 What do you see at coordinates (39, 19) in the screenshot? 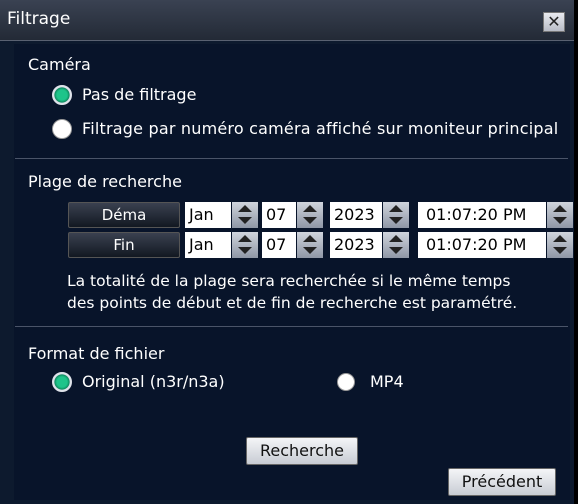
I see `dialog-title: Filtrage` at bounding box center [39, 19].